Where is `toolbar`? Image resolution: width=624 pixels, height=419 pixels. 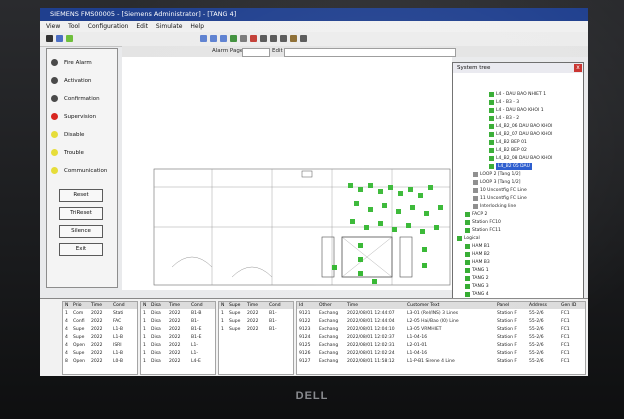 toolbar is located at coordinates (314, 39).